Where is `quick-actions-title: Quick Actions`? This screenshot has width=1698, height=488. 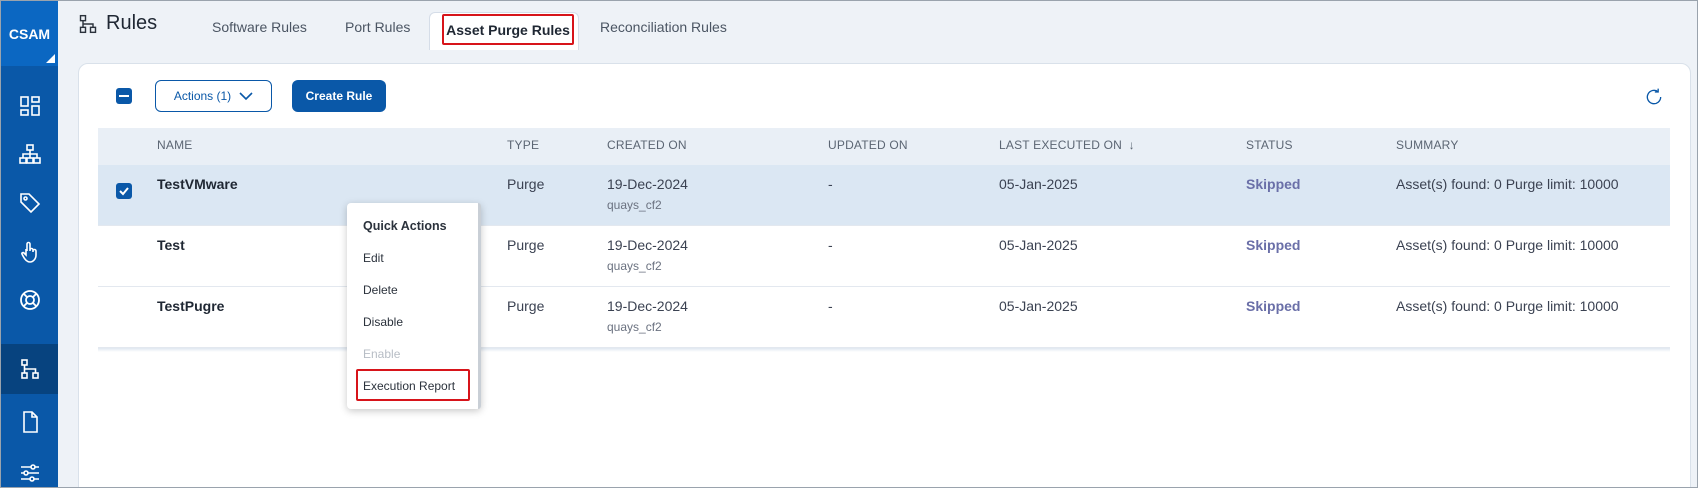
quick-actions-title: Quick Actions is located at coordinates (405, 226).